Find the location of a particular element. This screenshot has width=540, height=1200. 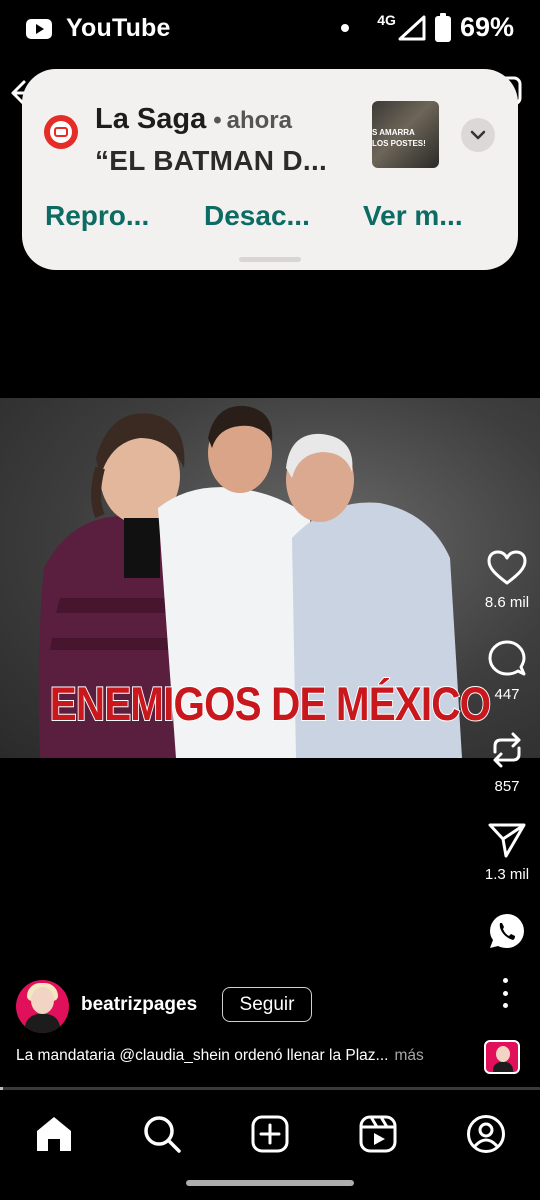

post-author-row: beatrizpages Seguir is located at coordinates (271, 1006).